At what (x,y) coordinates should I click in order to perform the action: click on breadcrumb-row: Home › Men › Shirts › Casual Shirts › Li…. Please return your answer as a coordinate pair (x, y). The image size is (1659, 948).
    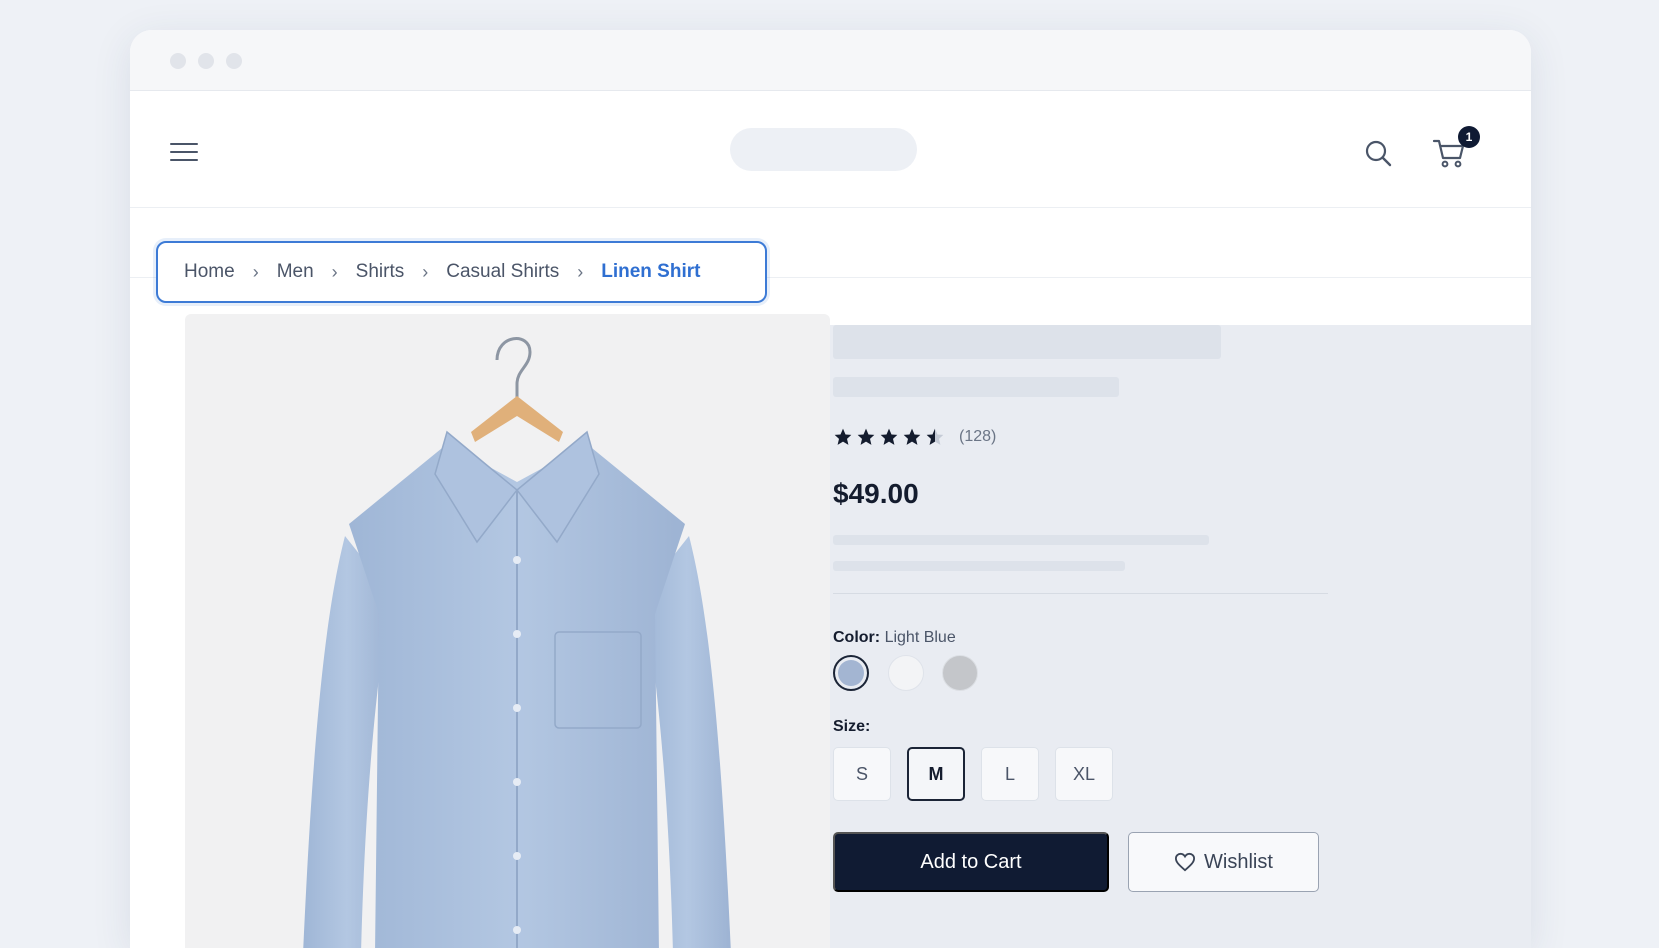
    Looking at the image, I should click on (830, 255).